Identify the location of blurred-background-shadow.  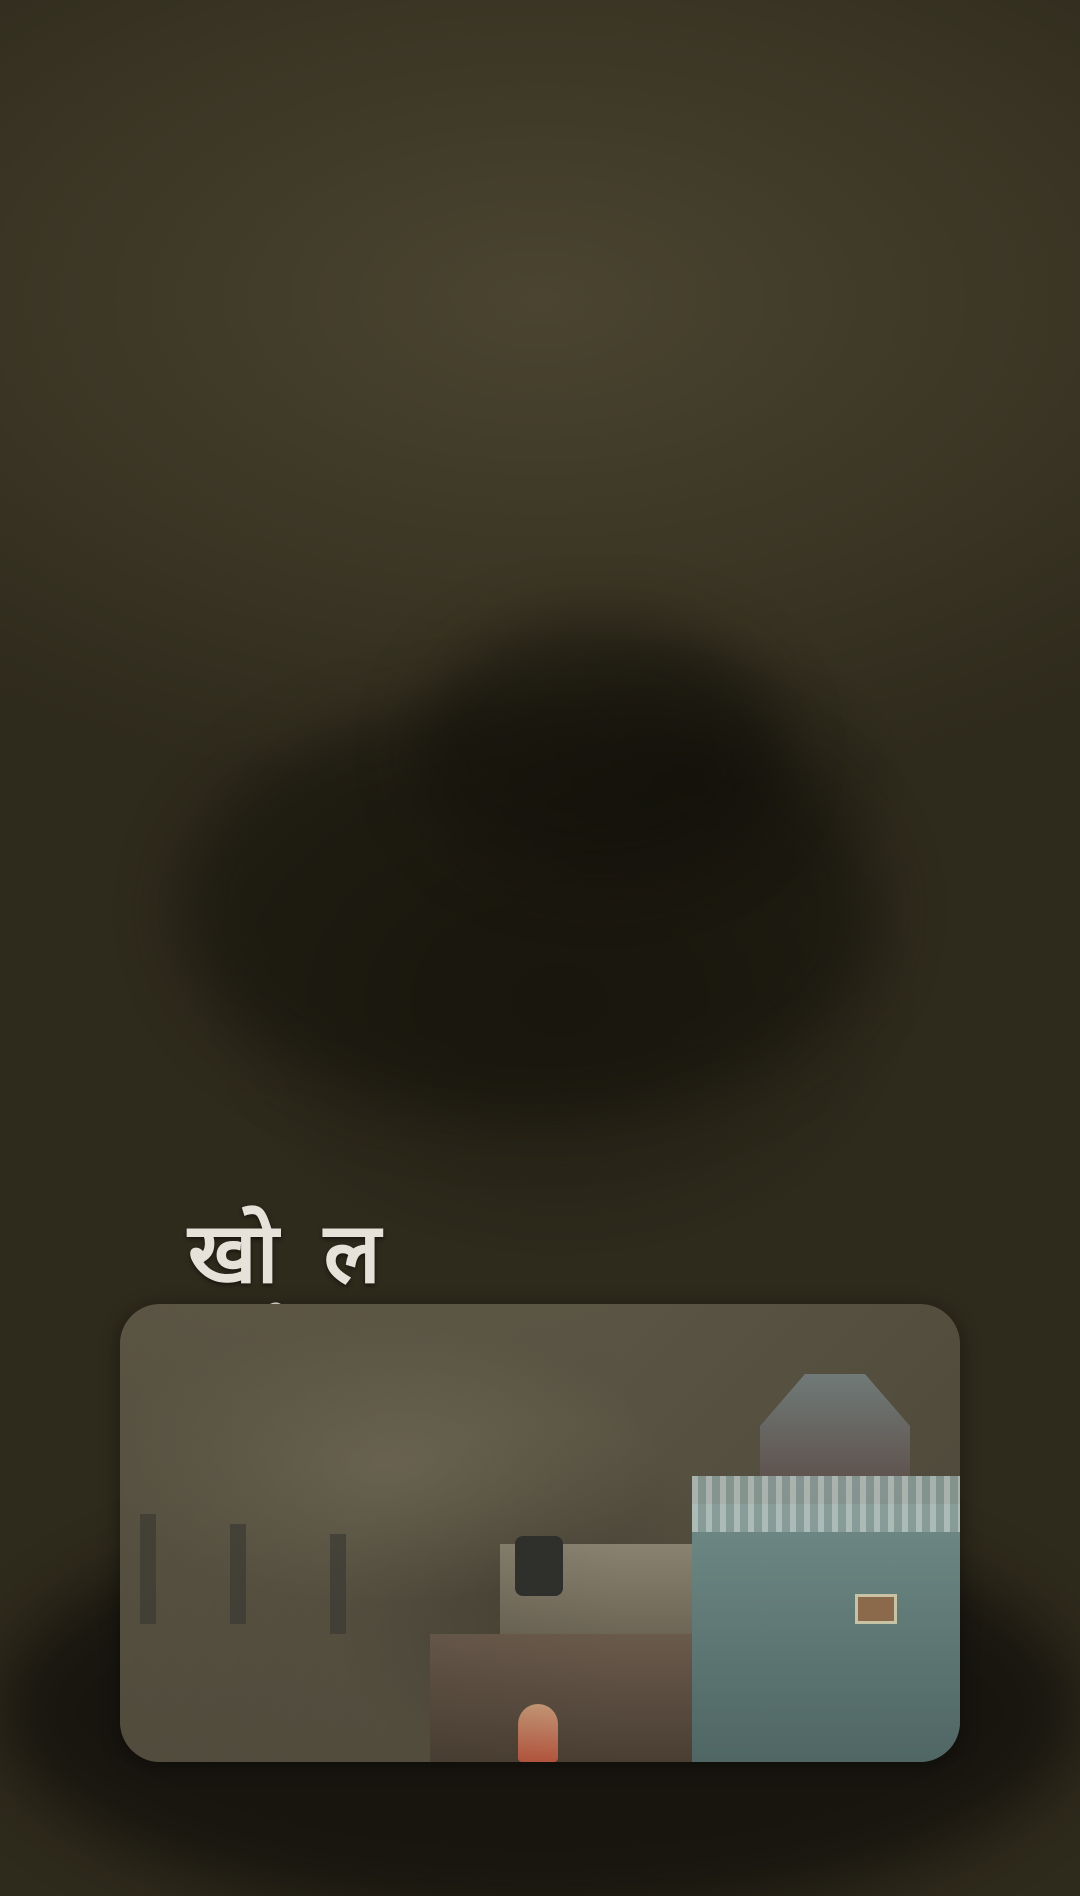
(600, 750).